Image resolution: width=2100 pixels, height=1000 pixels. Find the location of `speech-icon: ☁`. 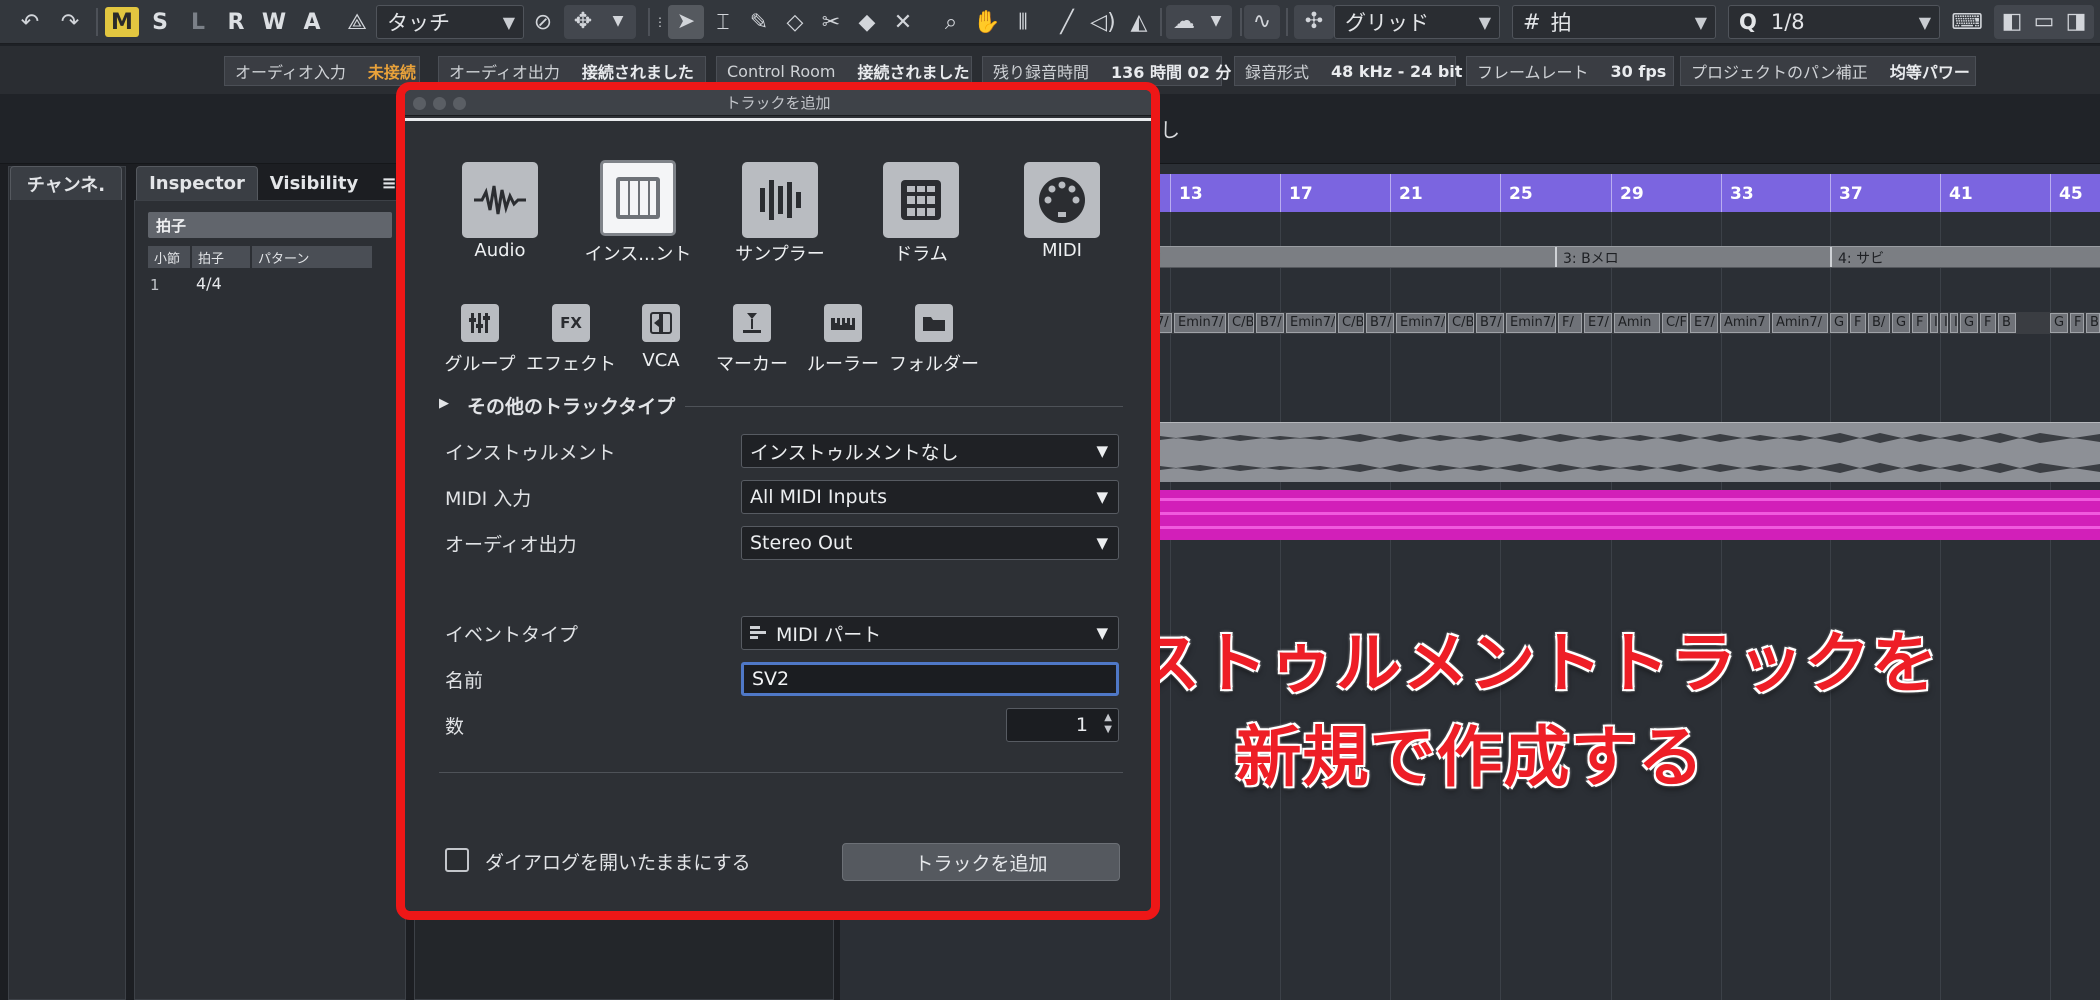

speech-icon: ☁ is located at coordinates (1184, 21).